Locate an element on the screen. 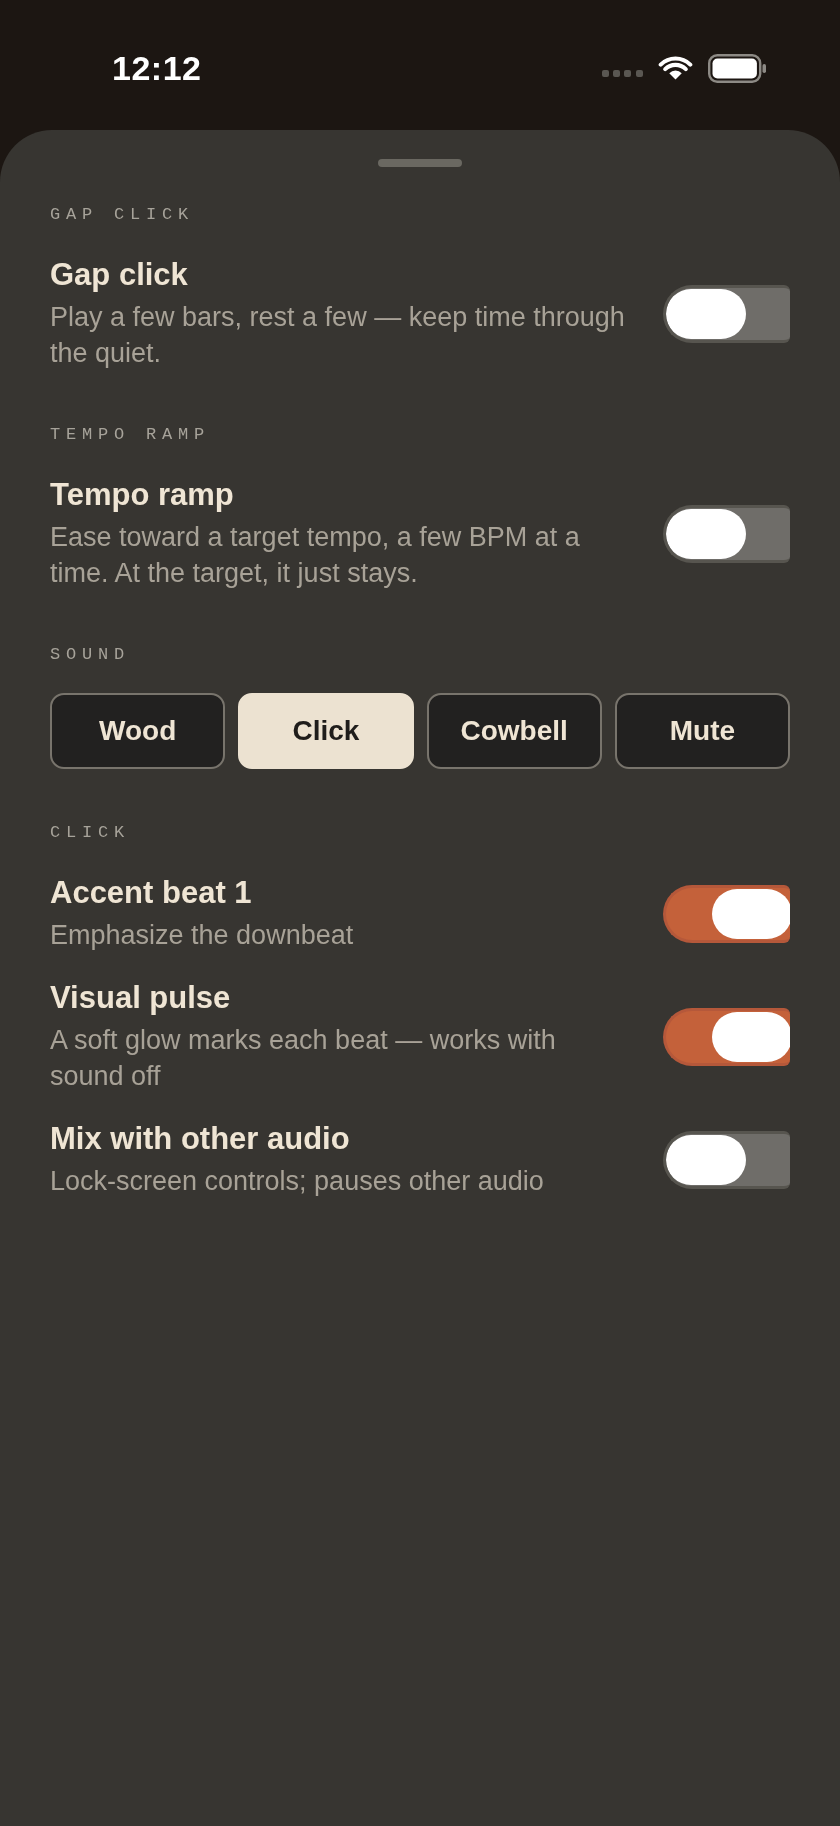 This screenshot has width=840, height=1826. setting-title: Tempo ramp is located at coordinates (142, 495).